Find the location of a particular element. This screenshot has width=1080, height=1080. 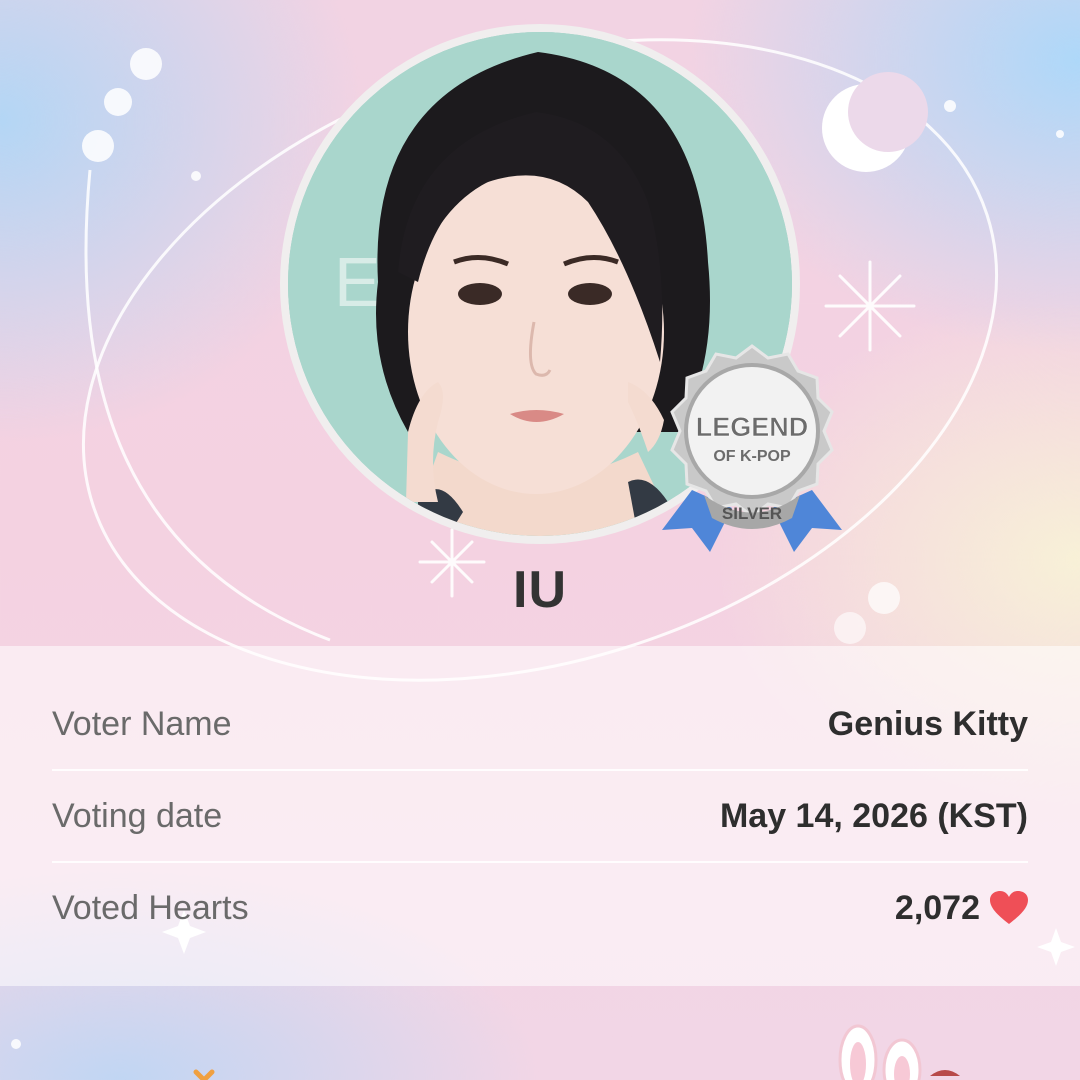

voting-date-label: Voting date is located at coordinates (137, 815).